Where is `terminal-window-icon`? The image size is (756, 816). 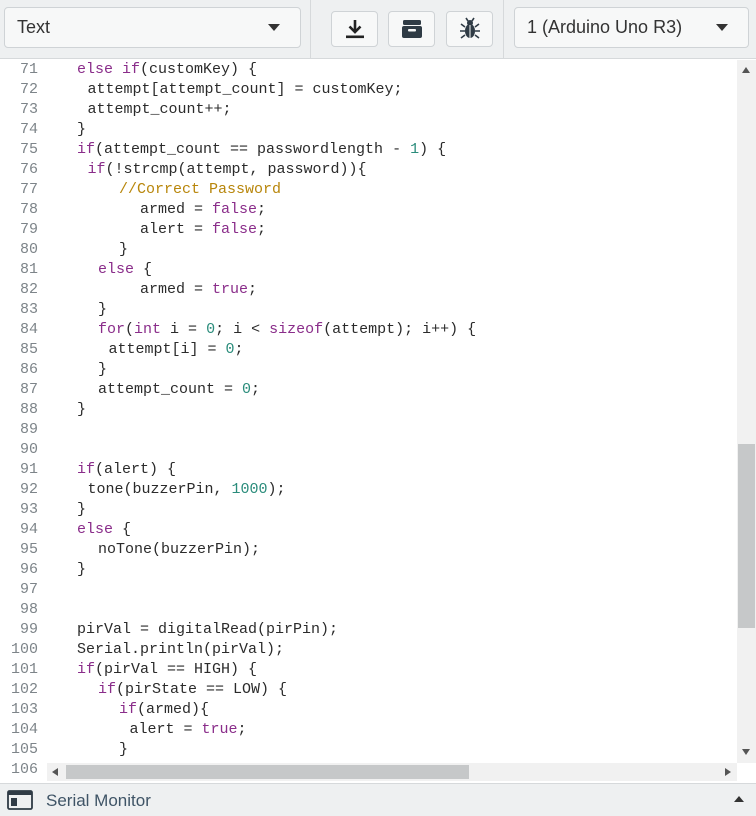
terminal-window-icon is located at coordinates (20, 800).